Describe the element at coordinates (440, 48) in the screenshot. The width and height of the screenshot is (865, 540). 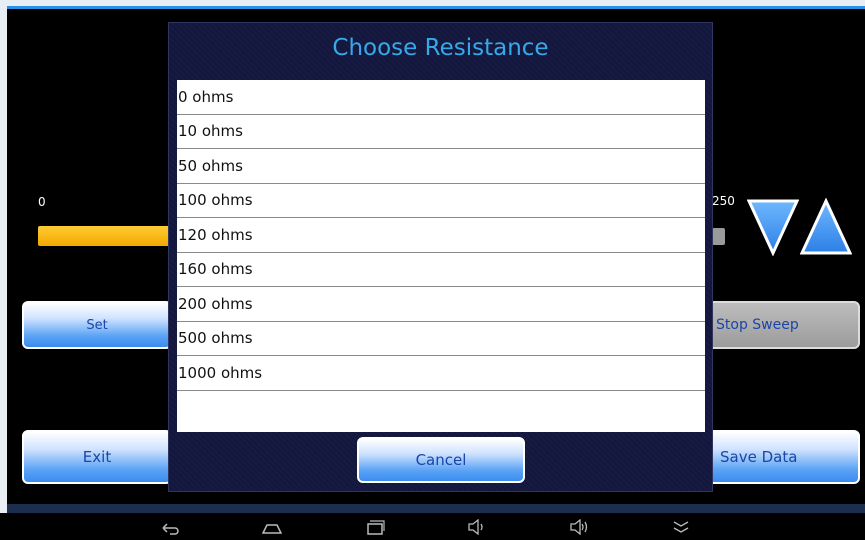
I see `dialog-title: Choose Resistance` at that location.